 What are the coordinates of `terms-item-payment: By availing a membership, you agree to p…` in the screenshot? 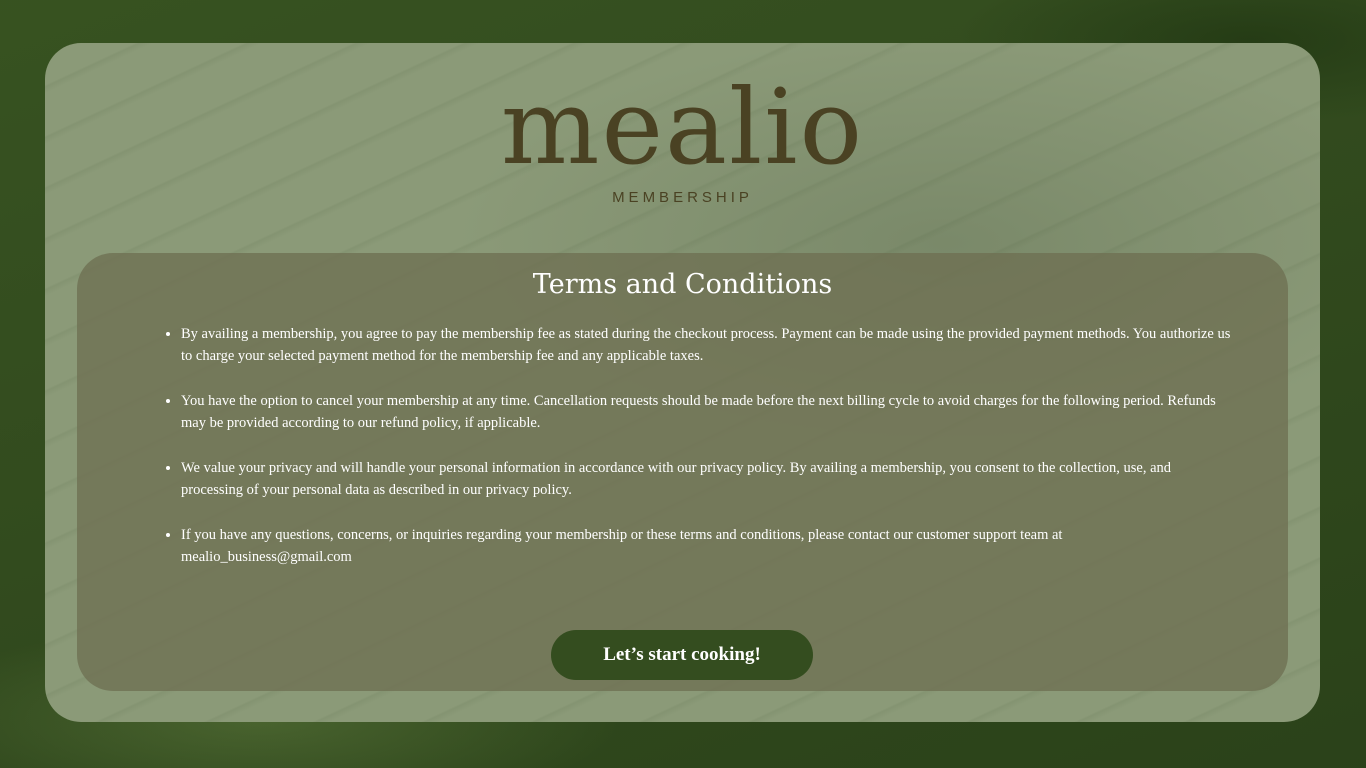 It's located at (706, 345).